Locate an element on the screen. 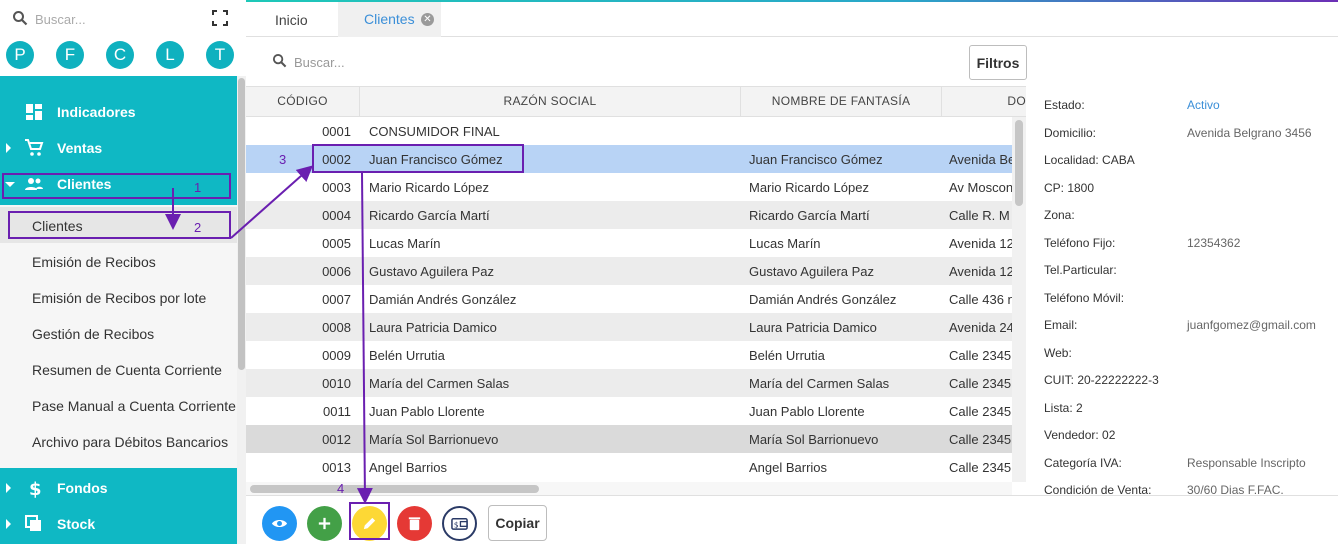  cell-nombre-fantasia: Juan Francisco Gómez is located at coordinates (816, 159).